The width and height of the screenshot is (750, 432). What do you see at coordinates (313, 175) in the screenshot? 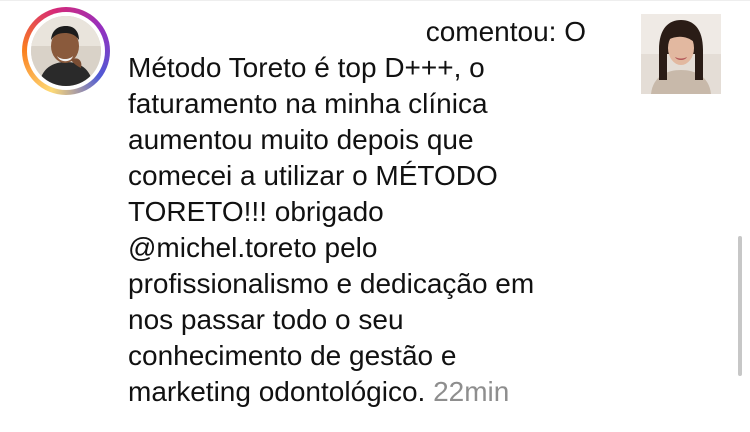
I see `comment-line: comecei a utilizar o MÉTODO` at bounding box center [313, 175].